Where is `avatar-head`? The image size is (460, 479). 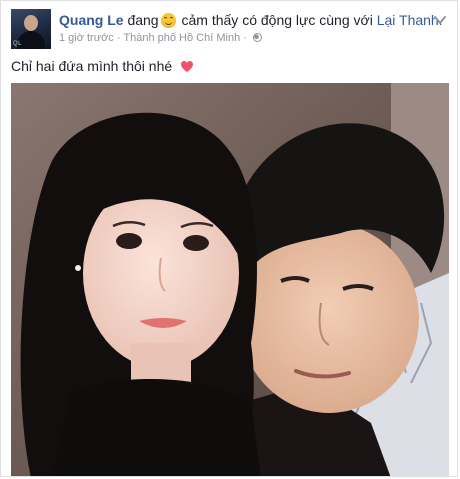 avatar-head is located at coordinates (31, 23).